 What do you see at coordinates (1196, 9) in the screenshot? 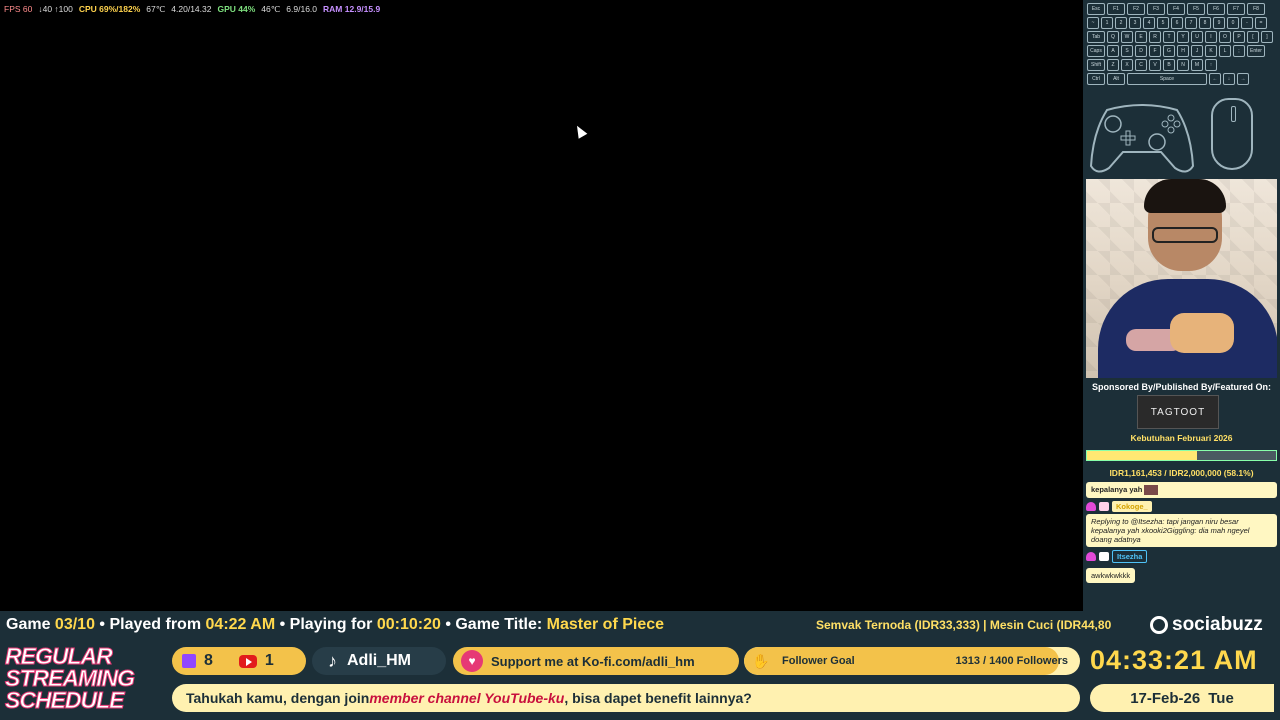
I see `keyboard-key: F5` at bounding box center [1196, 9].